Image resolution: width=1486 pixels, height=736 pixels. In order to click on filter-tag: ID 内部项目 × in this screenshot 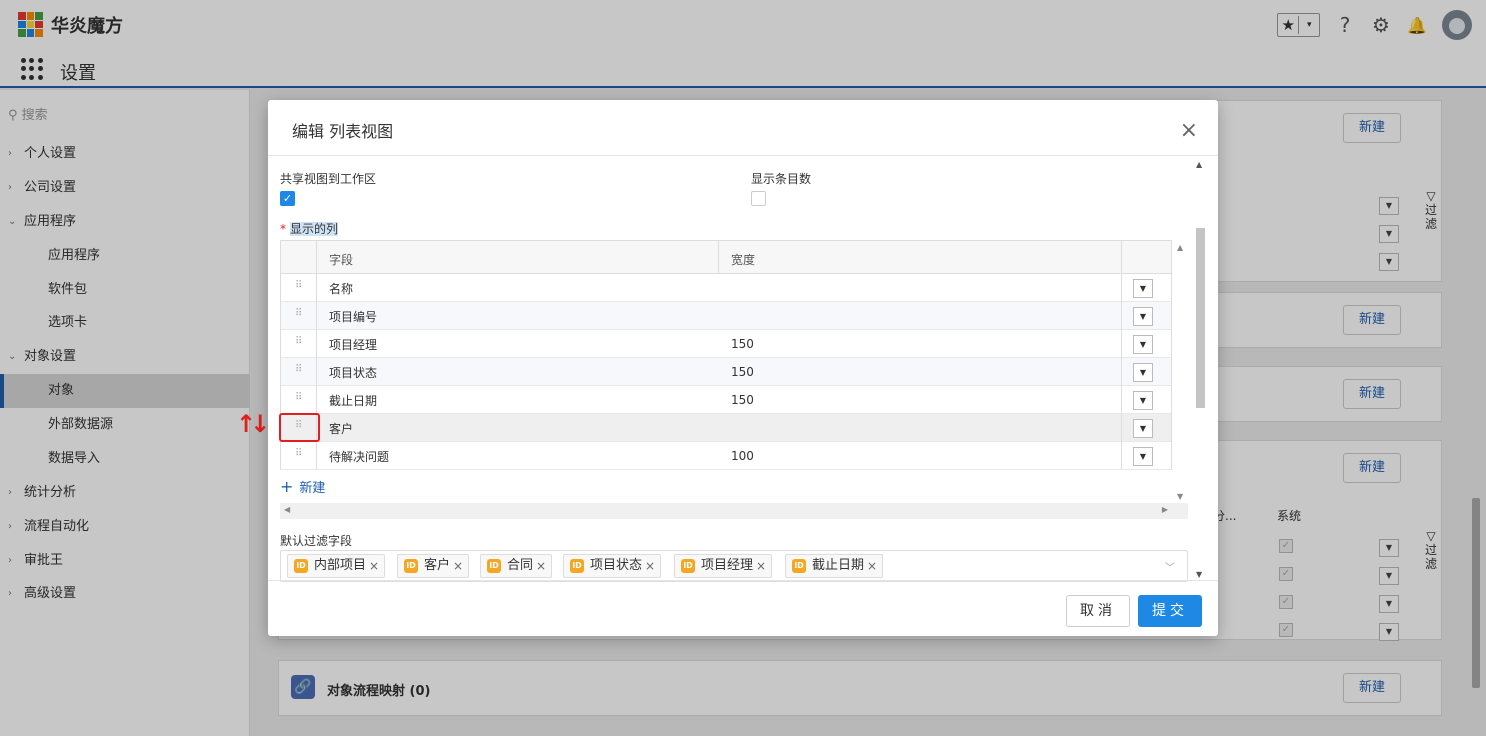, I will do `click(336, 566)`.